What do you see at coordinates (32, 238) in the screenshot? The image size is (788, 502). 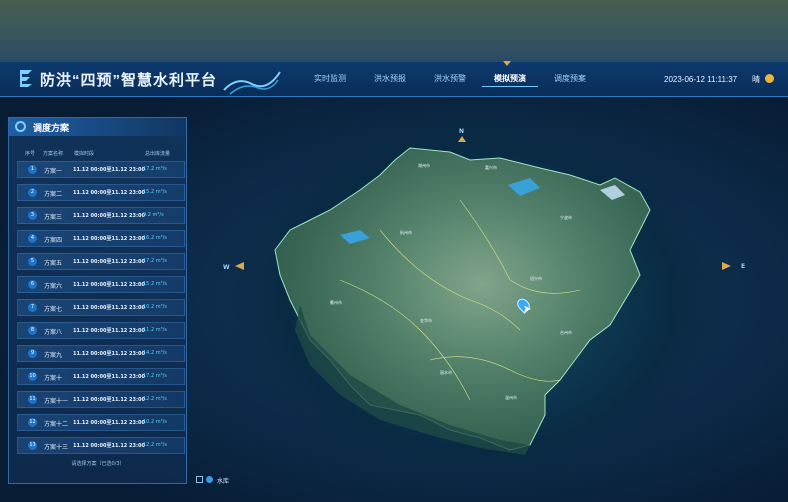 I see `row-number-badge: 4` at bounding box center [32, 238].